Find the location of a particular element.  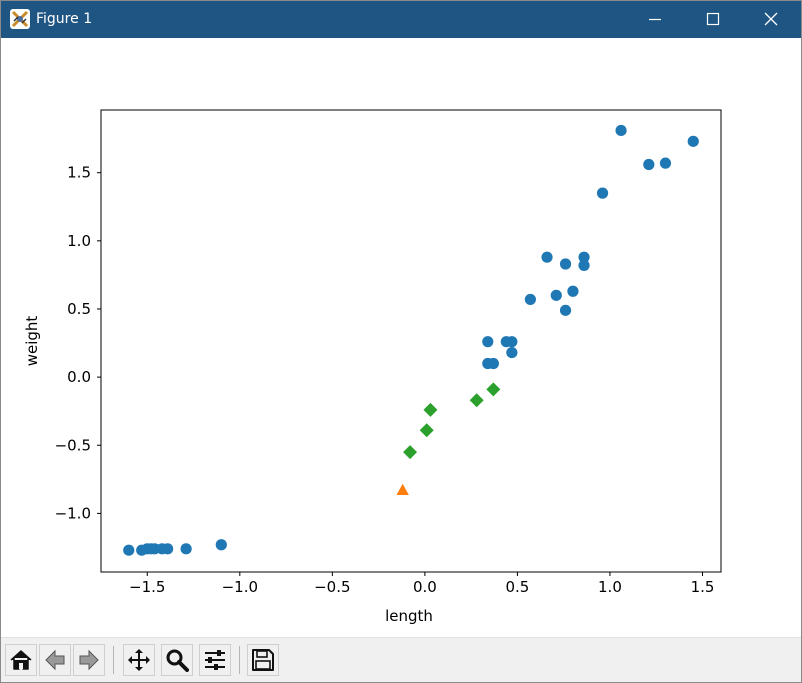

y-tick-label: 1.5 is located at coordinates (79, 173).